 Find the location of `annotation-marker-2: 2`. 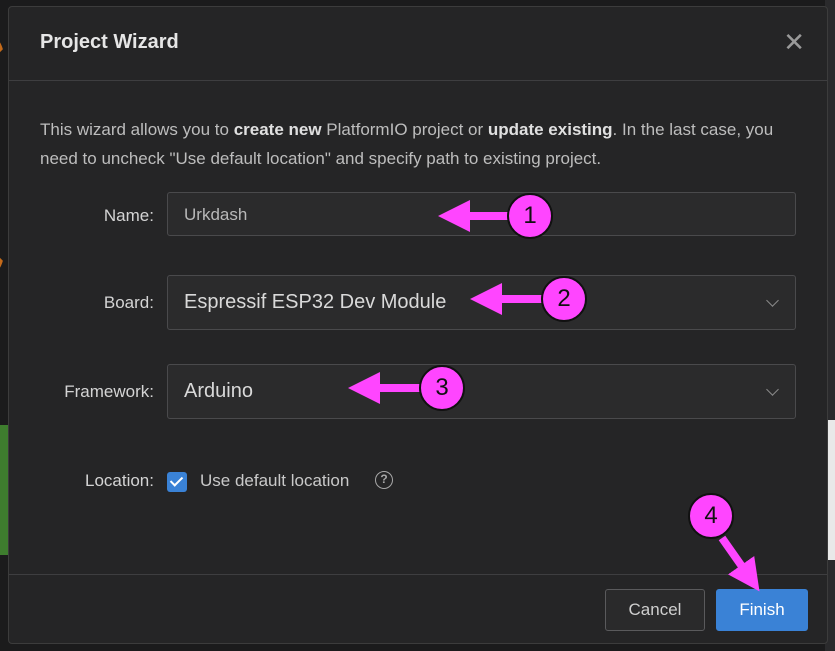

annotation-marker-2: 2 is located at coordinates (564, 299).